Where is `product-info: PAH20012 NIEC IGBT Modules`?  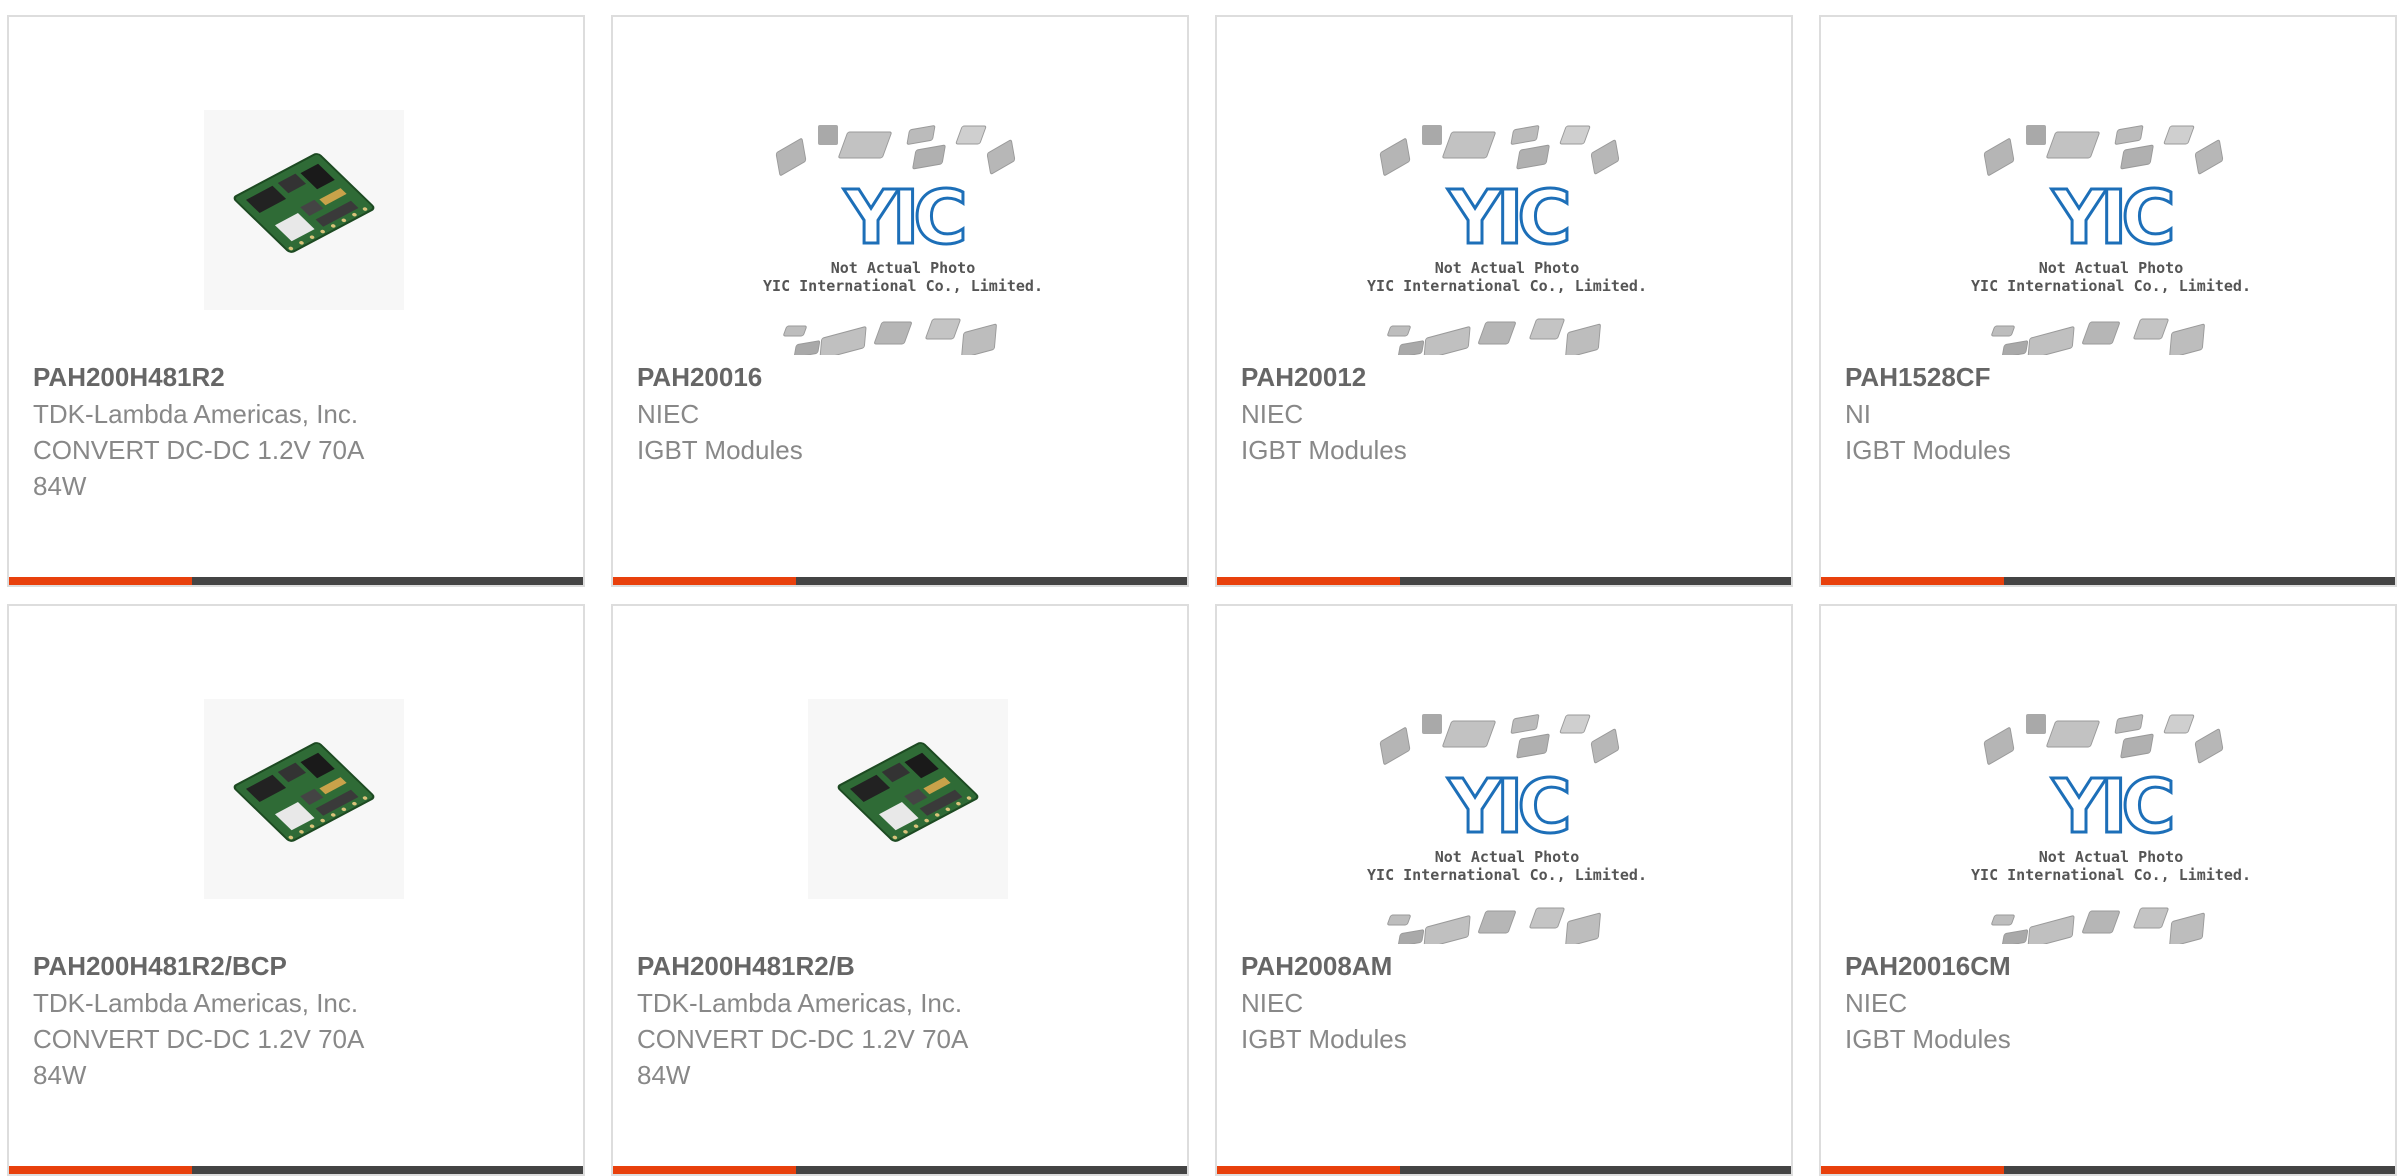
product-info: PAH20012 NIEC IGBT Modules is located at coordinates (1441, 413).